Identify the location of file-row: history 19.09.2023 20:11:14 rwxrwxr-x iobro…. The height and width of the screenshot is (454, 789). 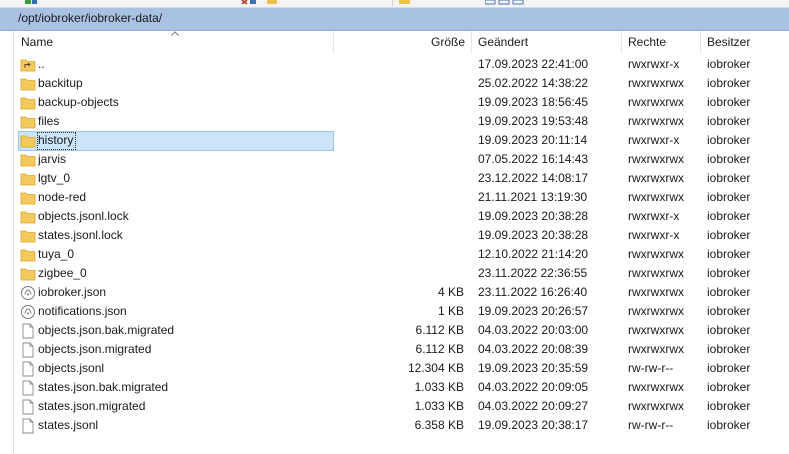
(401, 141).